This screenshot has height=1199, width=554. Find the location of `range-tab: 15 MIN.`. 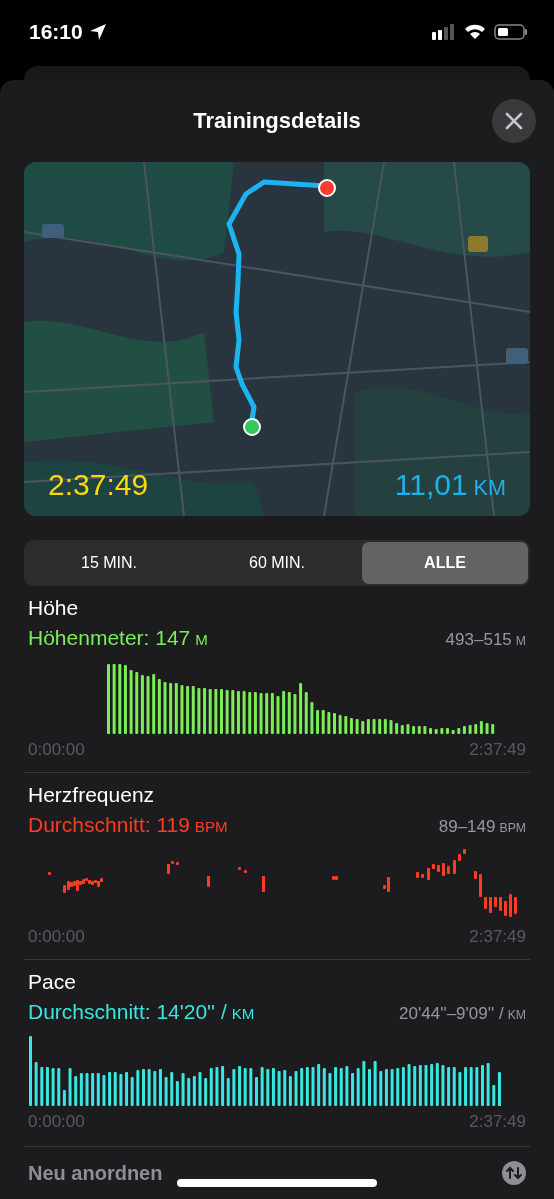

range-tab: 15 MIN. is located at coordinates (109, 563).